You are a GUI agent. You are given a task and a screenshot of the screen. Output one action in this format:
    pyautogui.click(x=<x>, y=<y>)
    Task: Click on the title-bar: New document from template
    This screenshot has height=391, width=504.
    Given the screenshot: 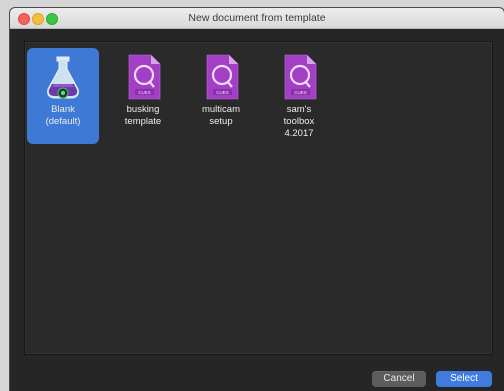 What is the action you would take?
    pyautogui.click(x=257, y=18)
    